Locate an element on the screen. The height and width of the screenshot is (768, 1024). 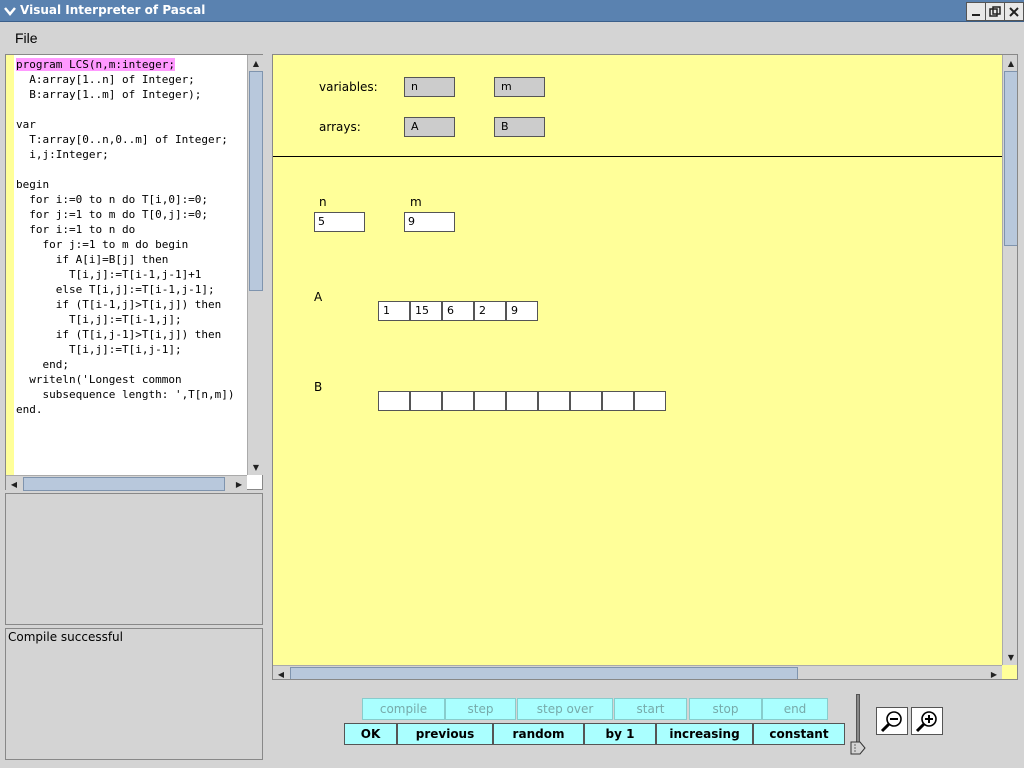
step-over-button: step over is located at coordinates (565, 709).